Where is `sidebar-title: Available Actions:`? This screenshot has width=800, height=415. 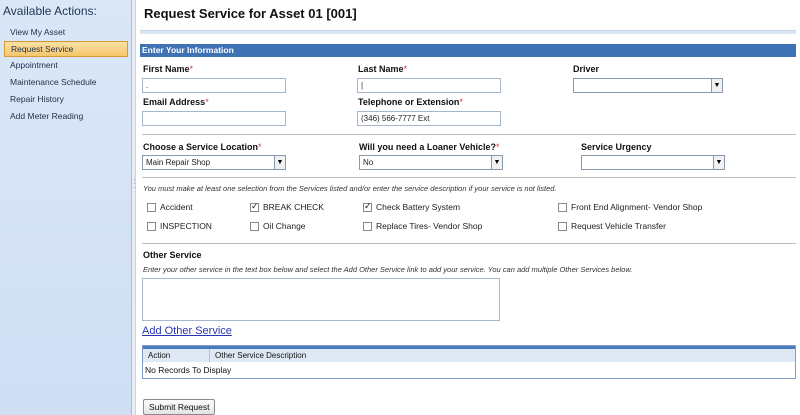
sidebar-title: Available Actions: is located at coordinates (50, 11).